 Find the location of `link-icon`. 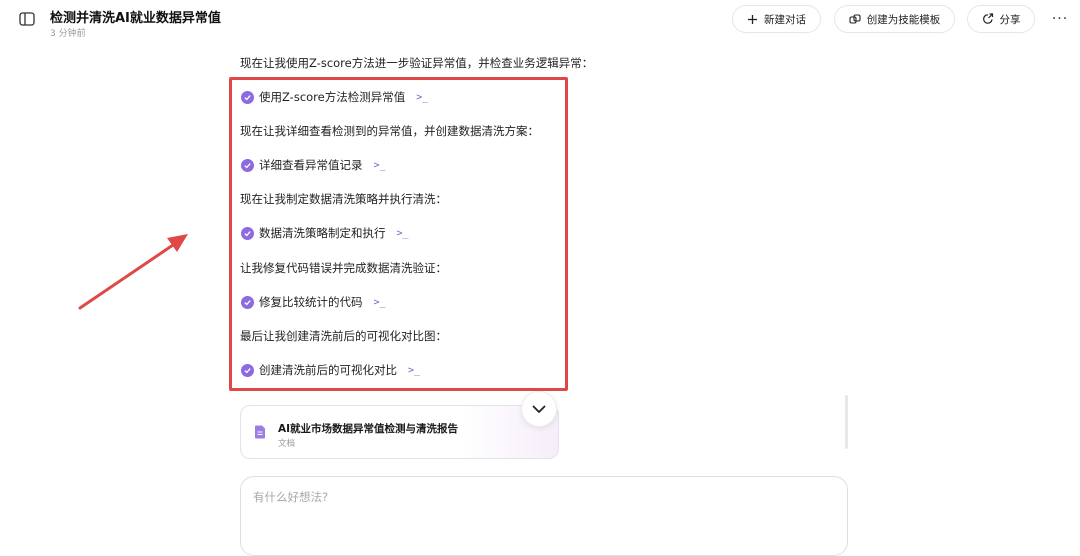

link-icon is located at coordinates (855, 19).